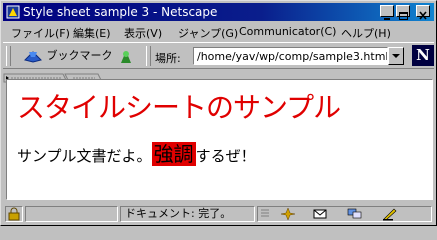 The width and height of the screenshot is (437, 240). Describe the element at coordinates (92, 33) in the screenshot. I see `menu-edit: 編集(E)` at that location.